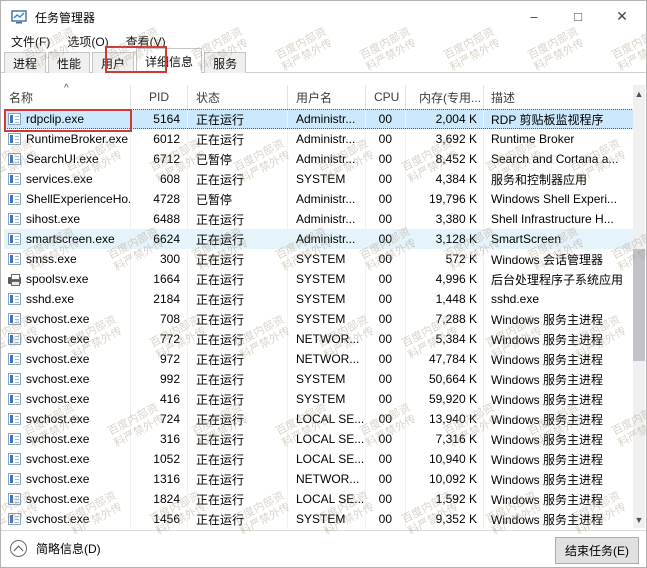  What do you see at coordinates (159, 518) in the screenshot?
I see `cell-pid: 1456` at bounding box center [159, 518].